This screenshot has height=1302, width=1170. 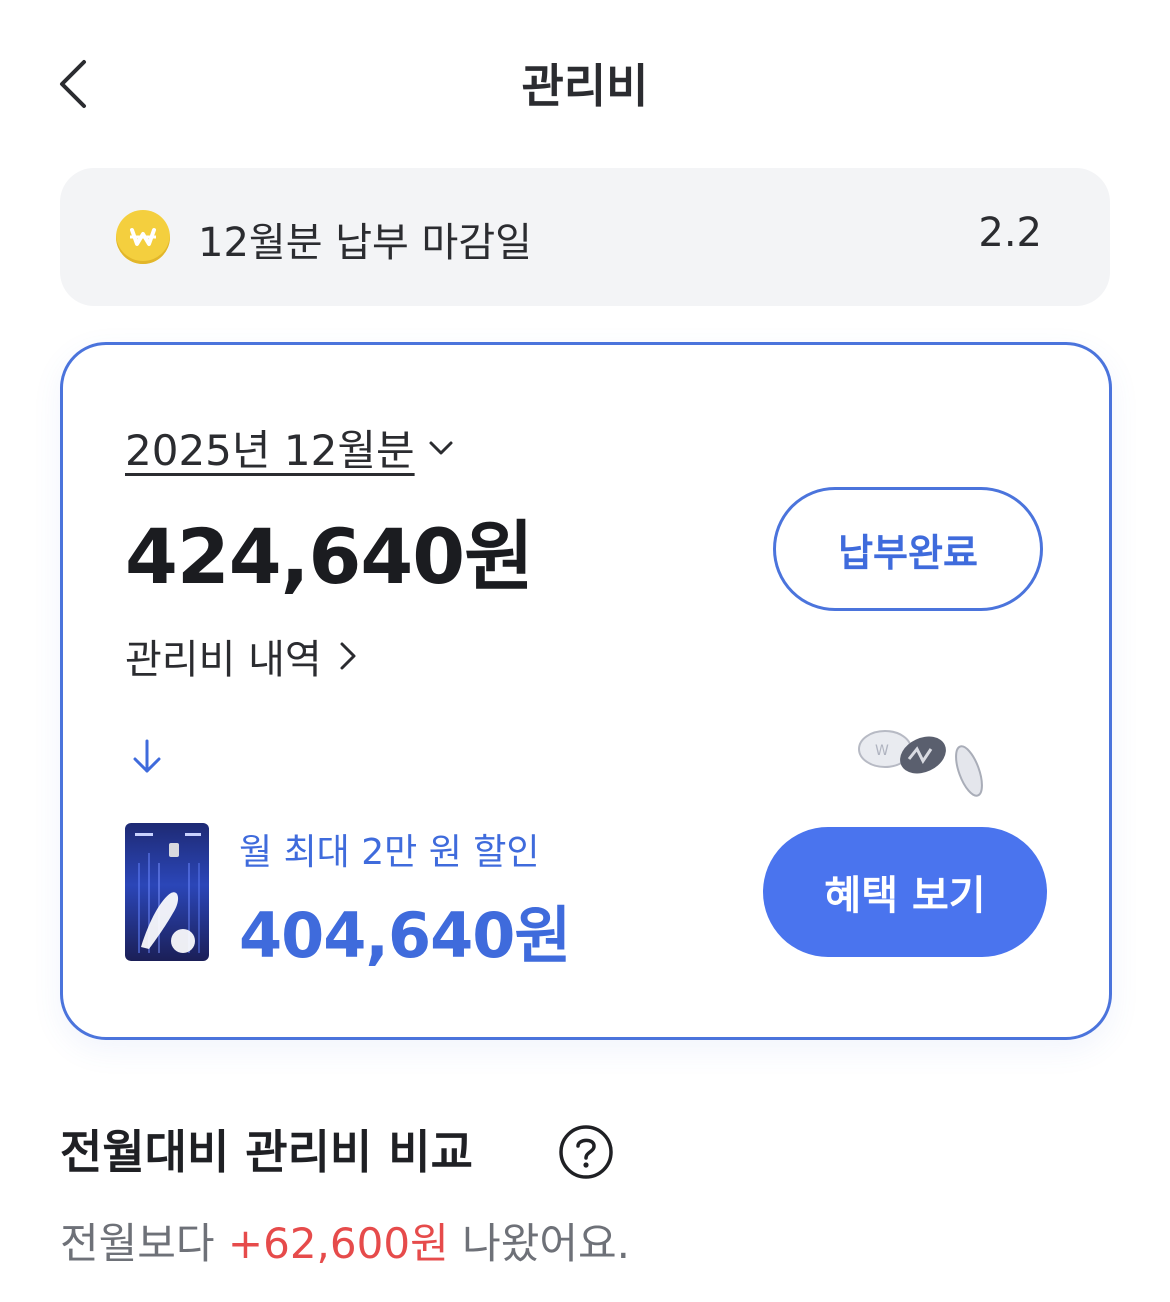 I want to click on bill-detail-link: 관리비 내역, so click(x=243, y=656).